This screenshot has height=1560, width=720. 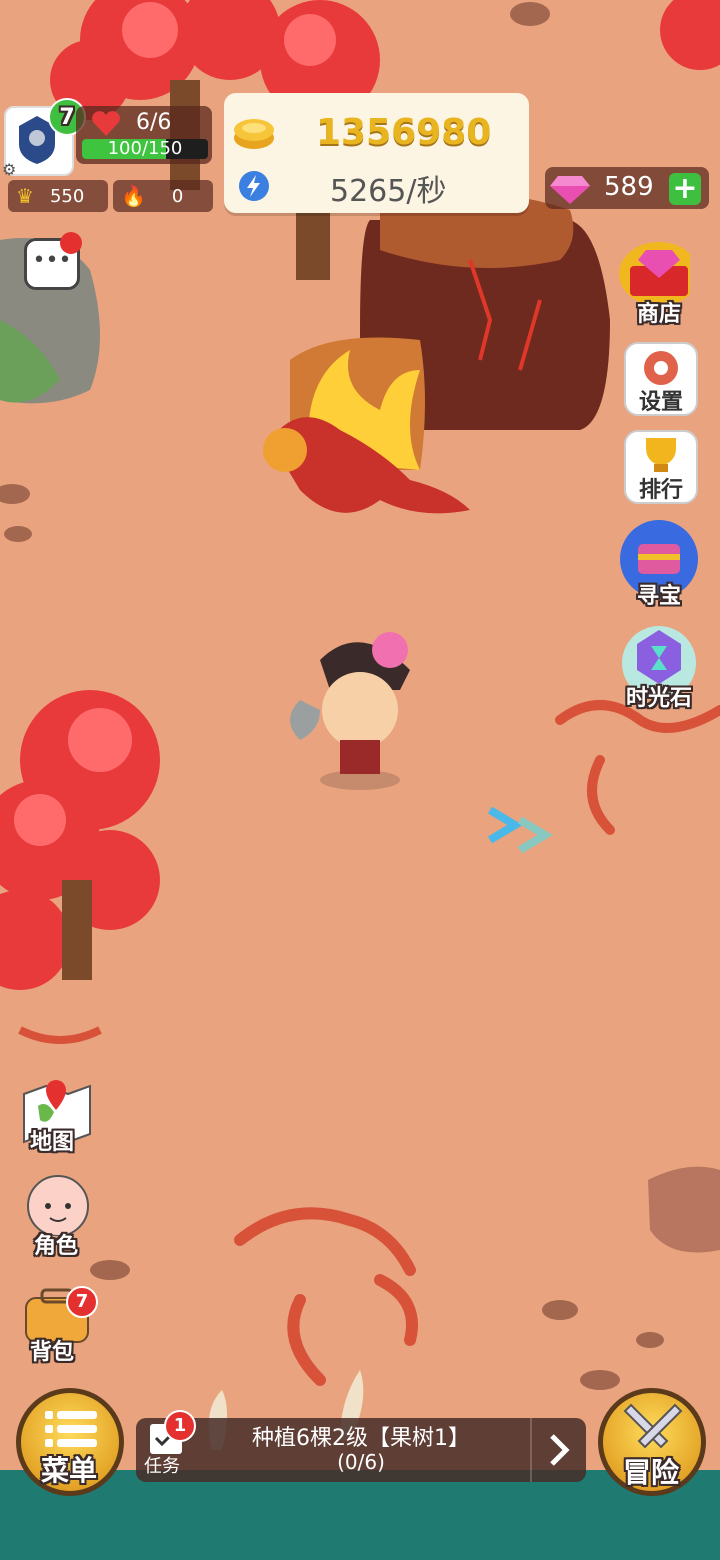 What do you see at coordinates (145, 148) in the screenshot?
I see `energy-text: 100/150` at bounding box center [145, 148].